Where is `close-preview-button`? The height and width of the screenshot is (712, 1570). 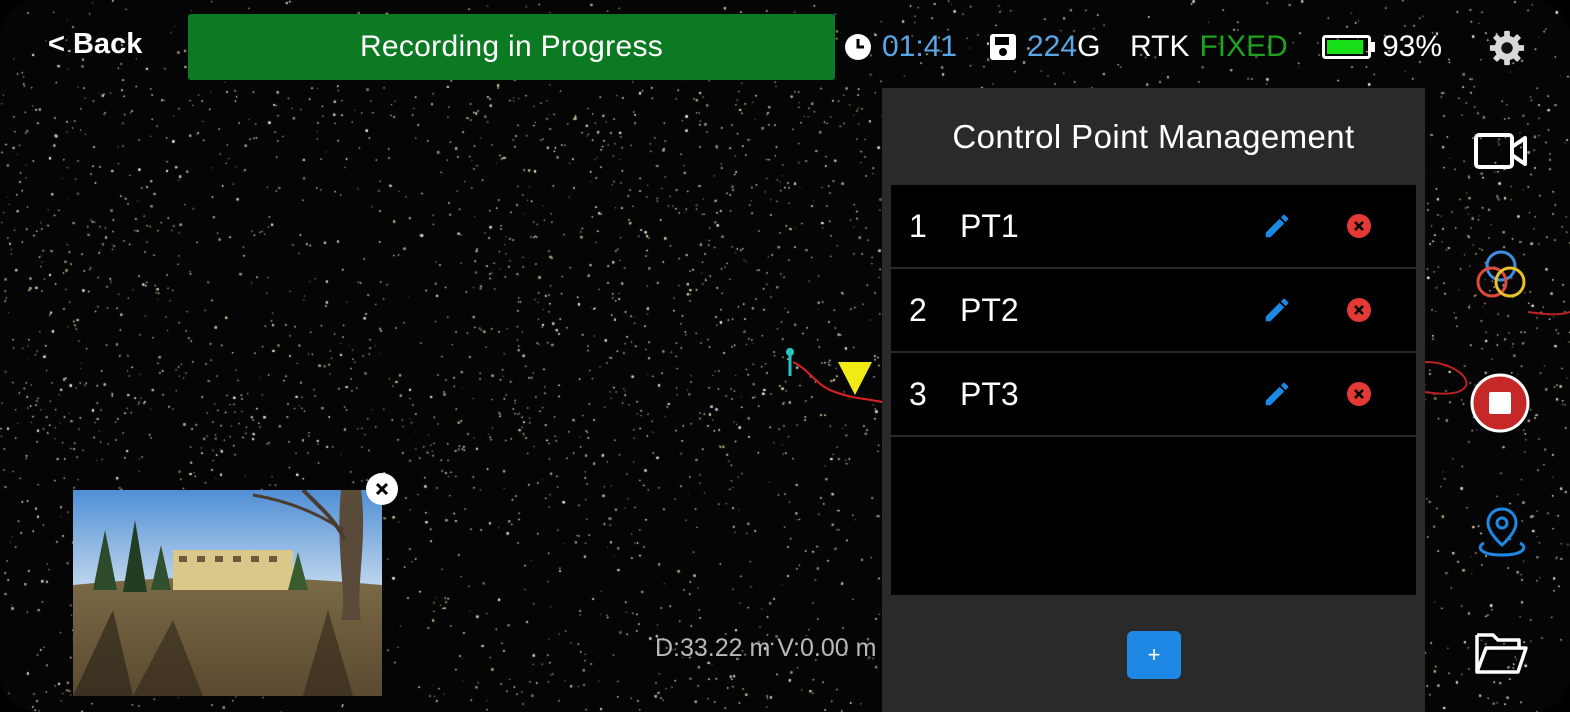 close-preview-button is located at coordinates (382, 489).